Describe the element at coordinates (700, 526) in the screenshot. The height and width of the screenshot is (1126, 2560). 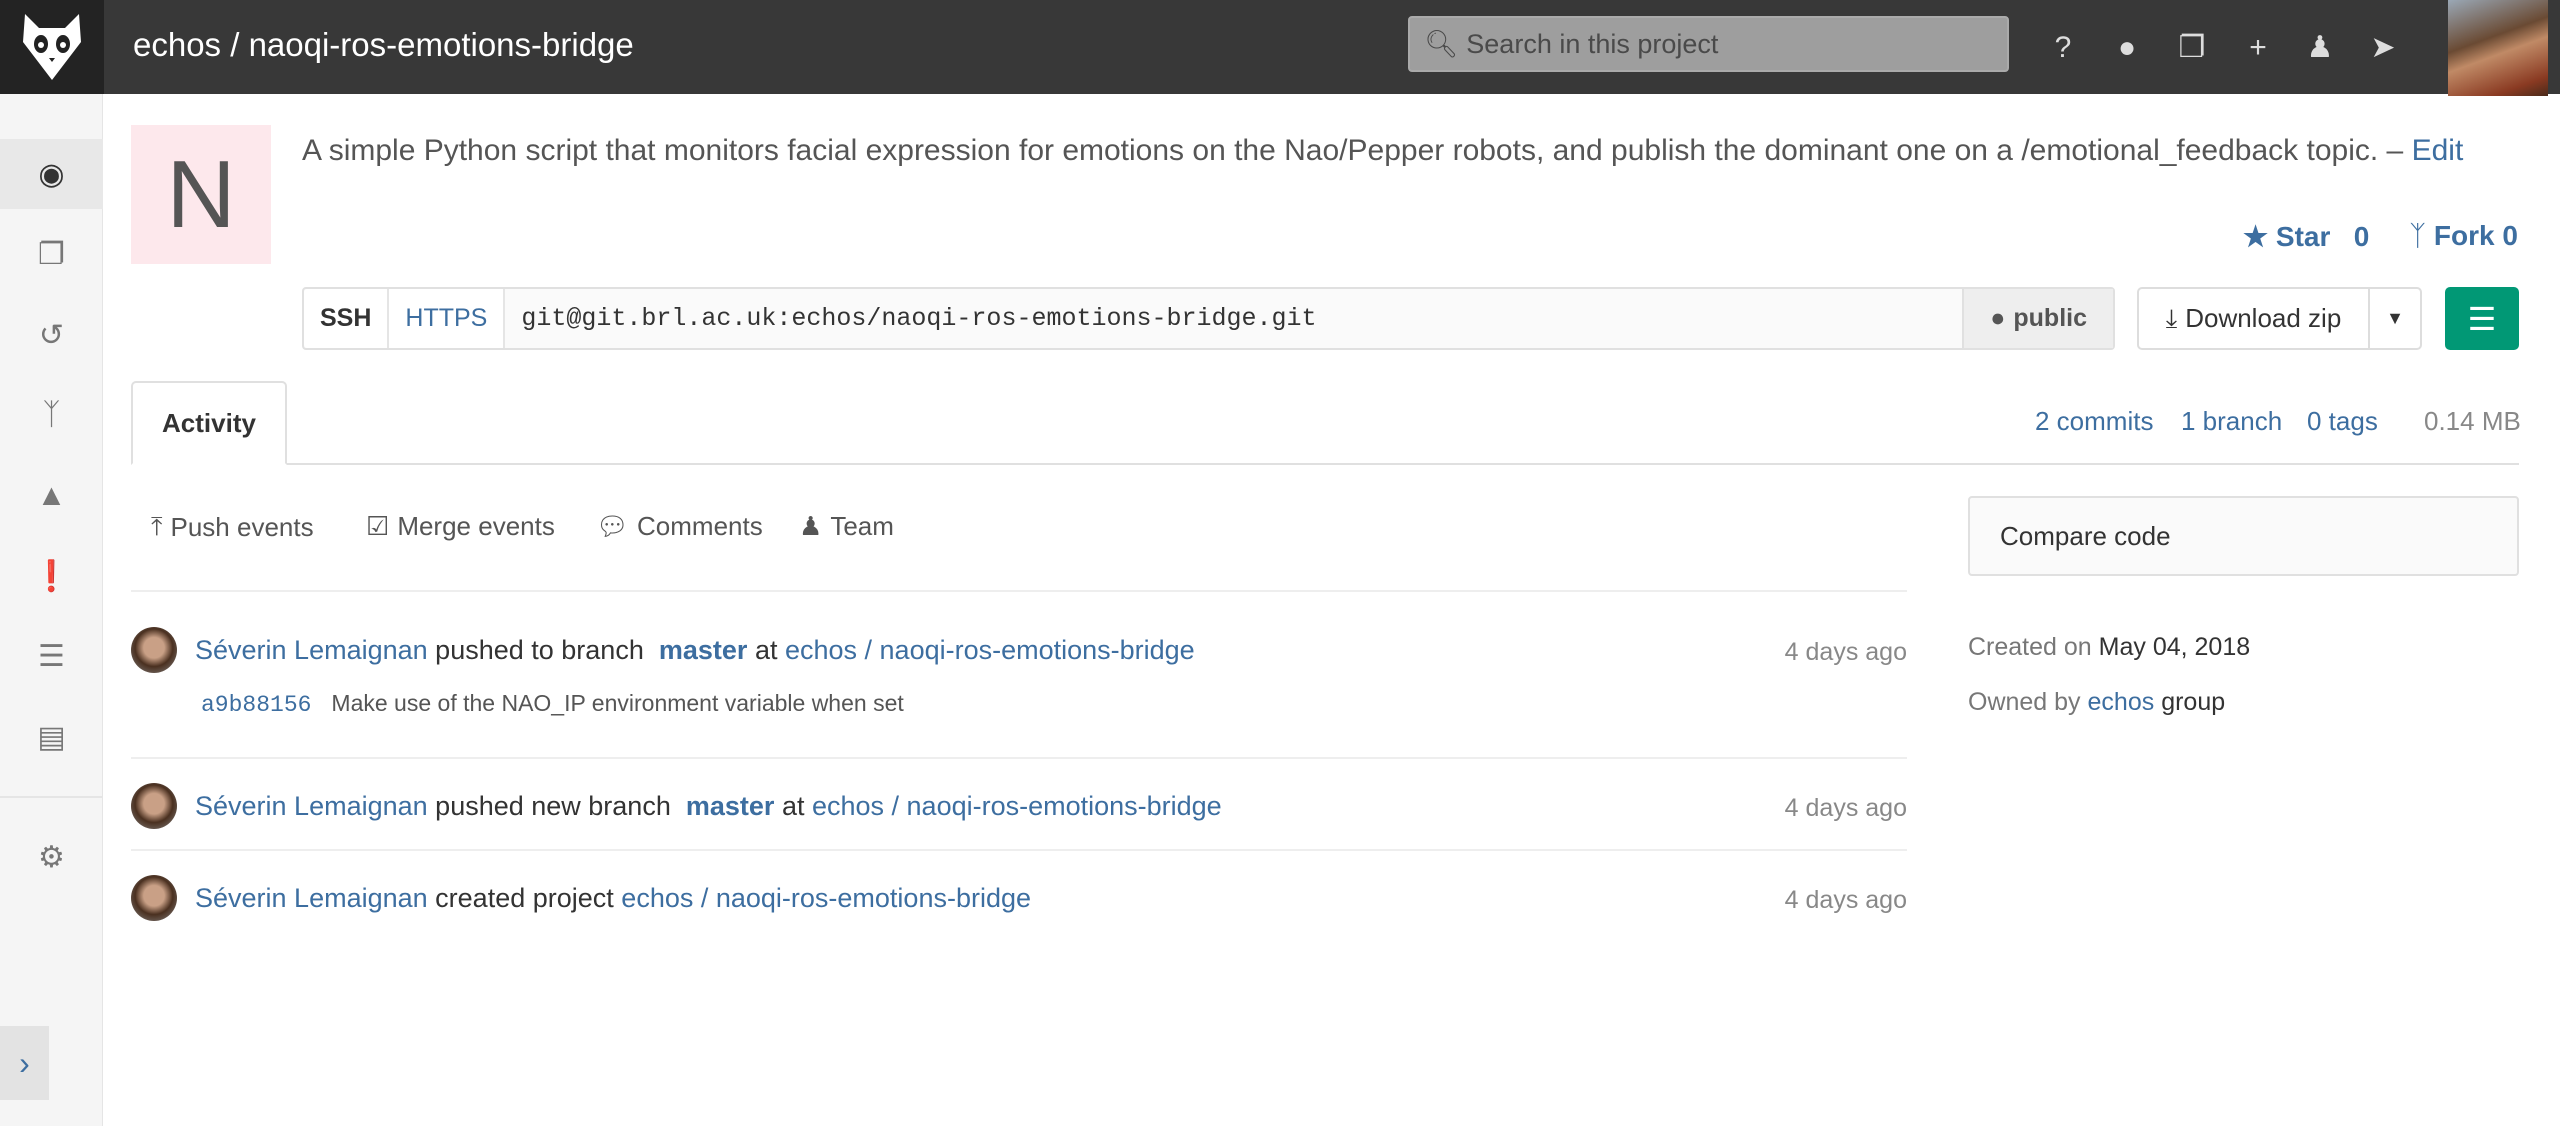
I see `filter-label: Comments` at that location.